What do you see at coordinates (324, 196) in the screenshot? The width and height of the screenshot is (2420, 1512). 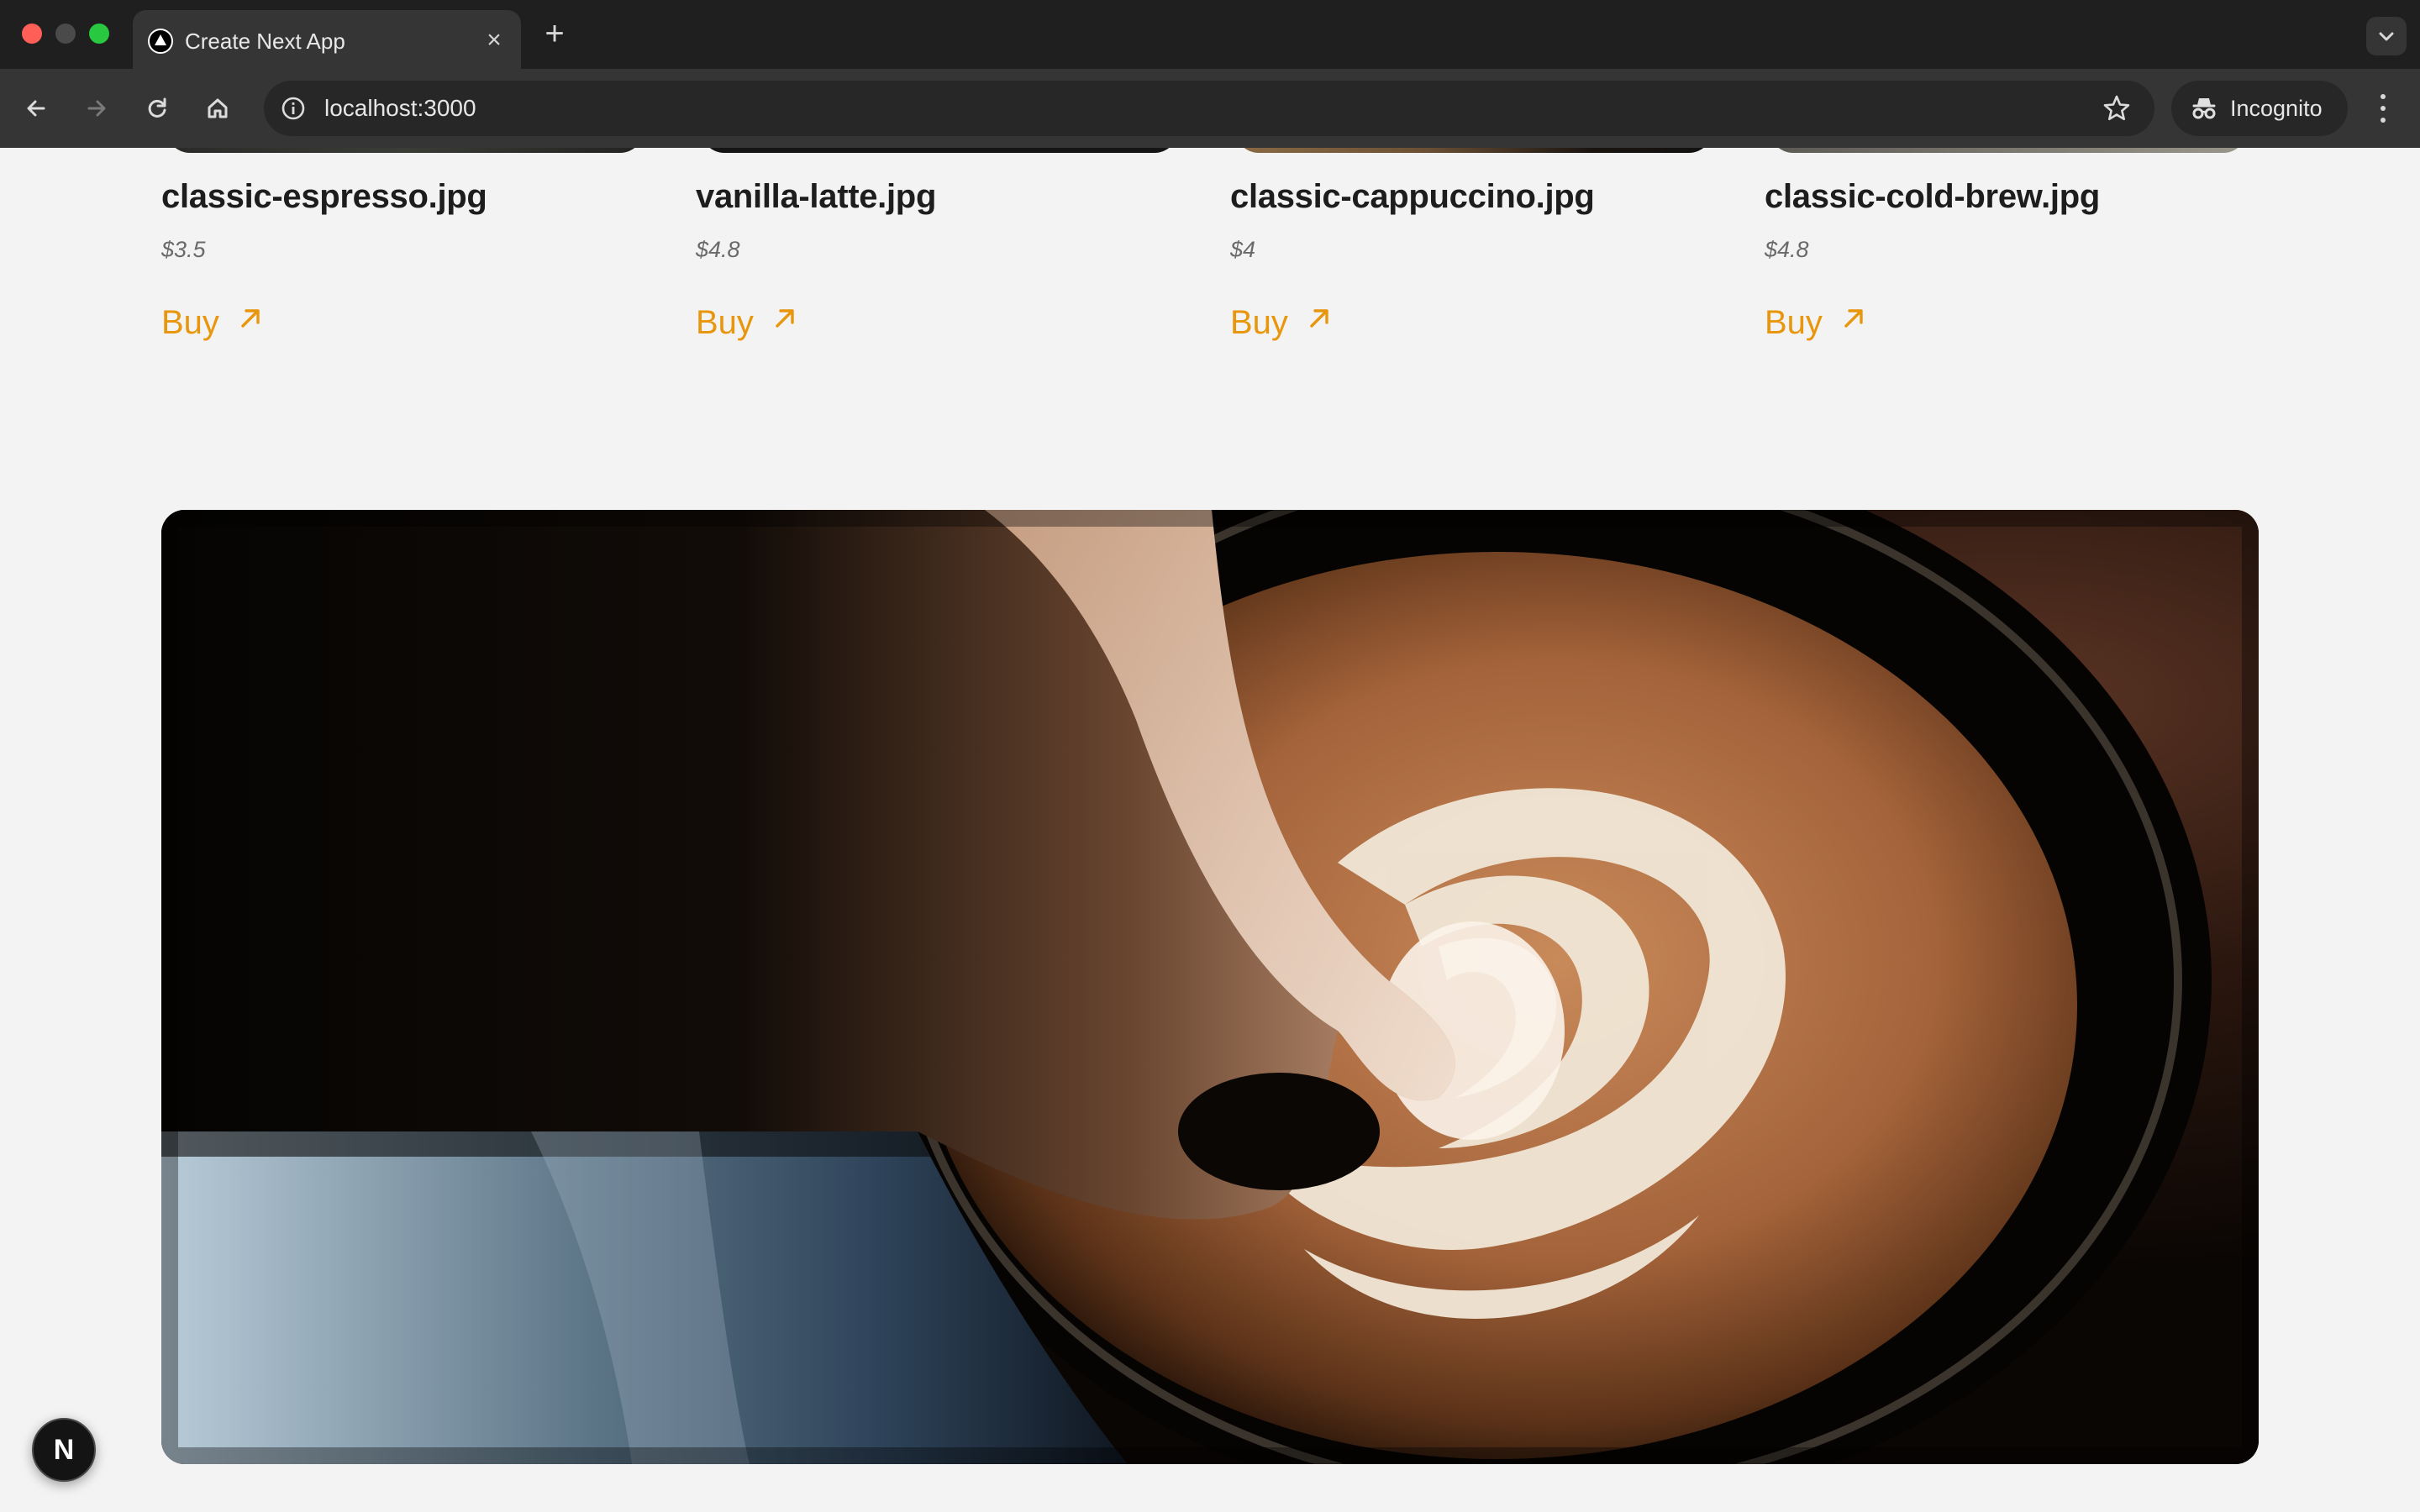 I see `product-name: classic-espresso.jpg` at bounding box center [324, 196].